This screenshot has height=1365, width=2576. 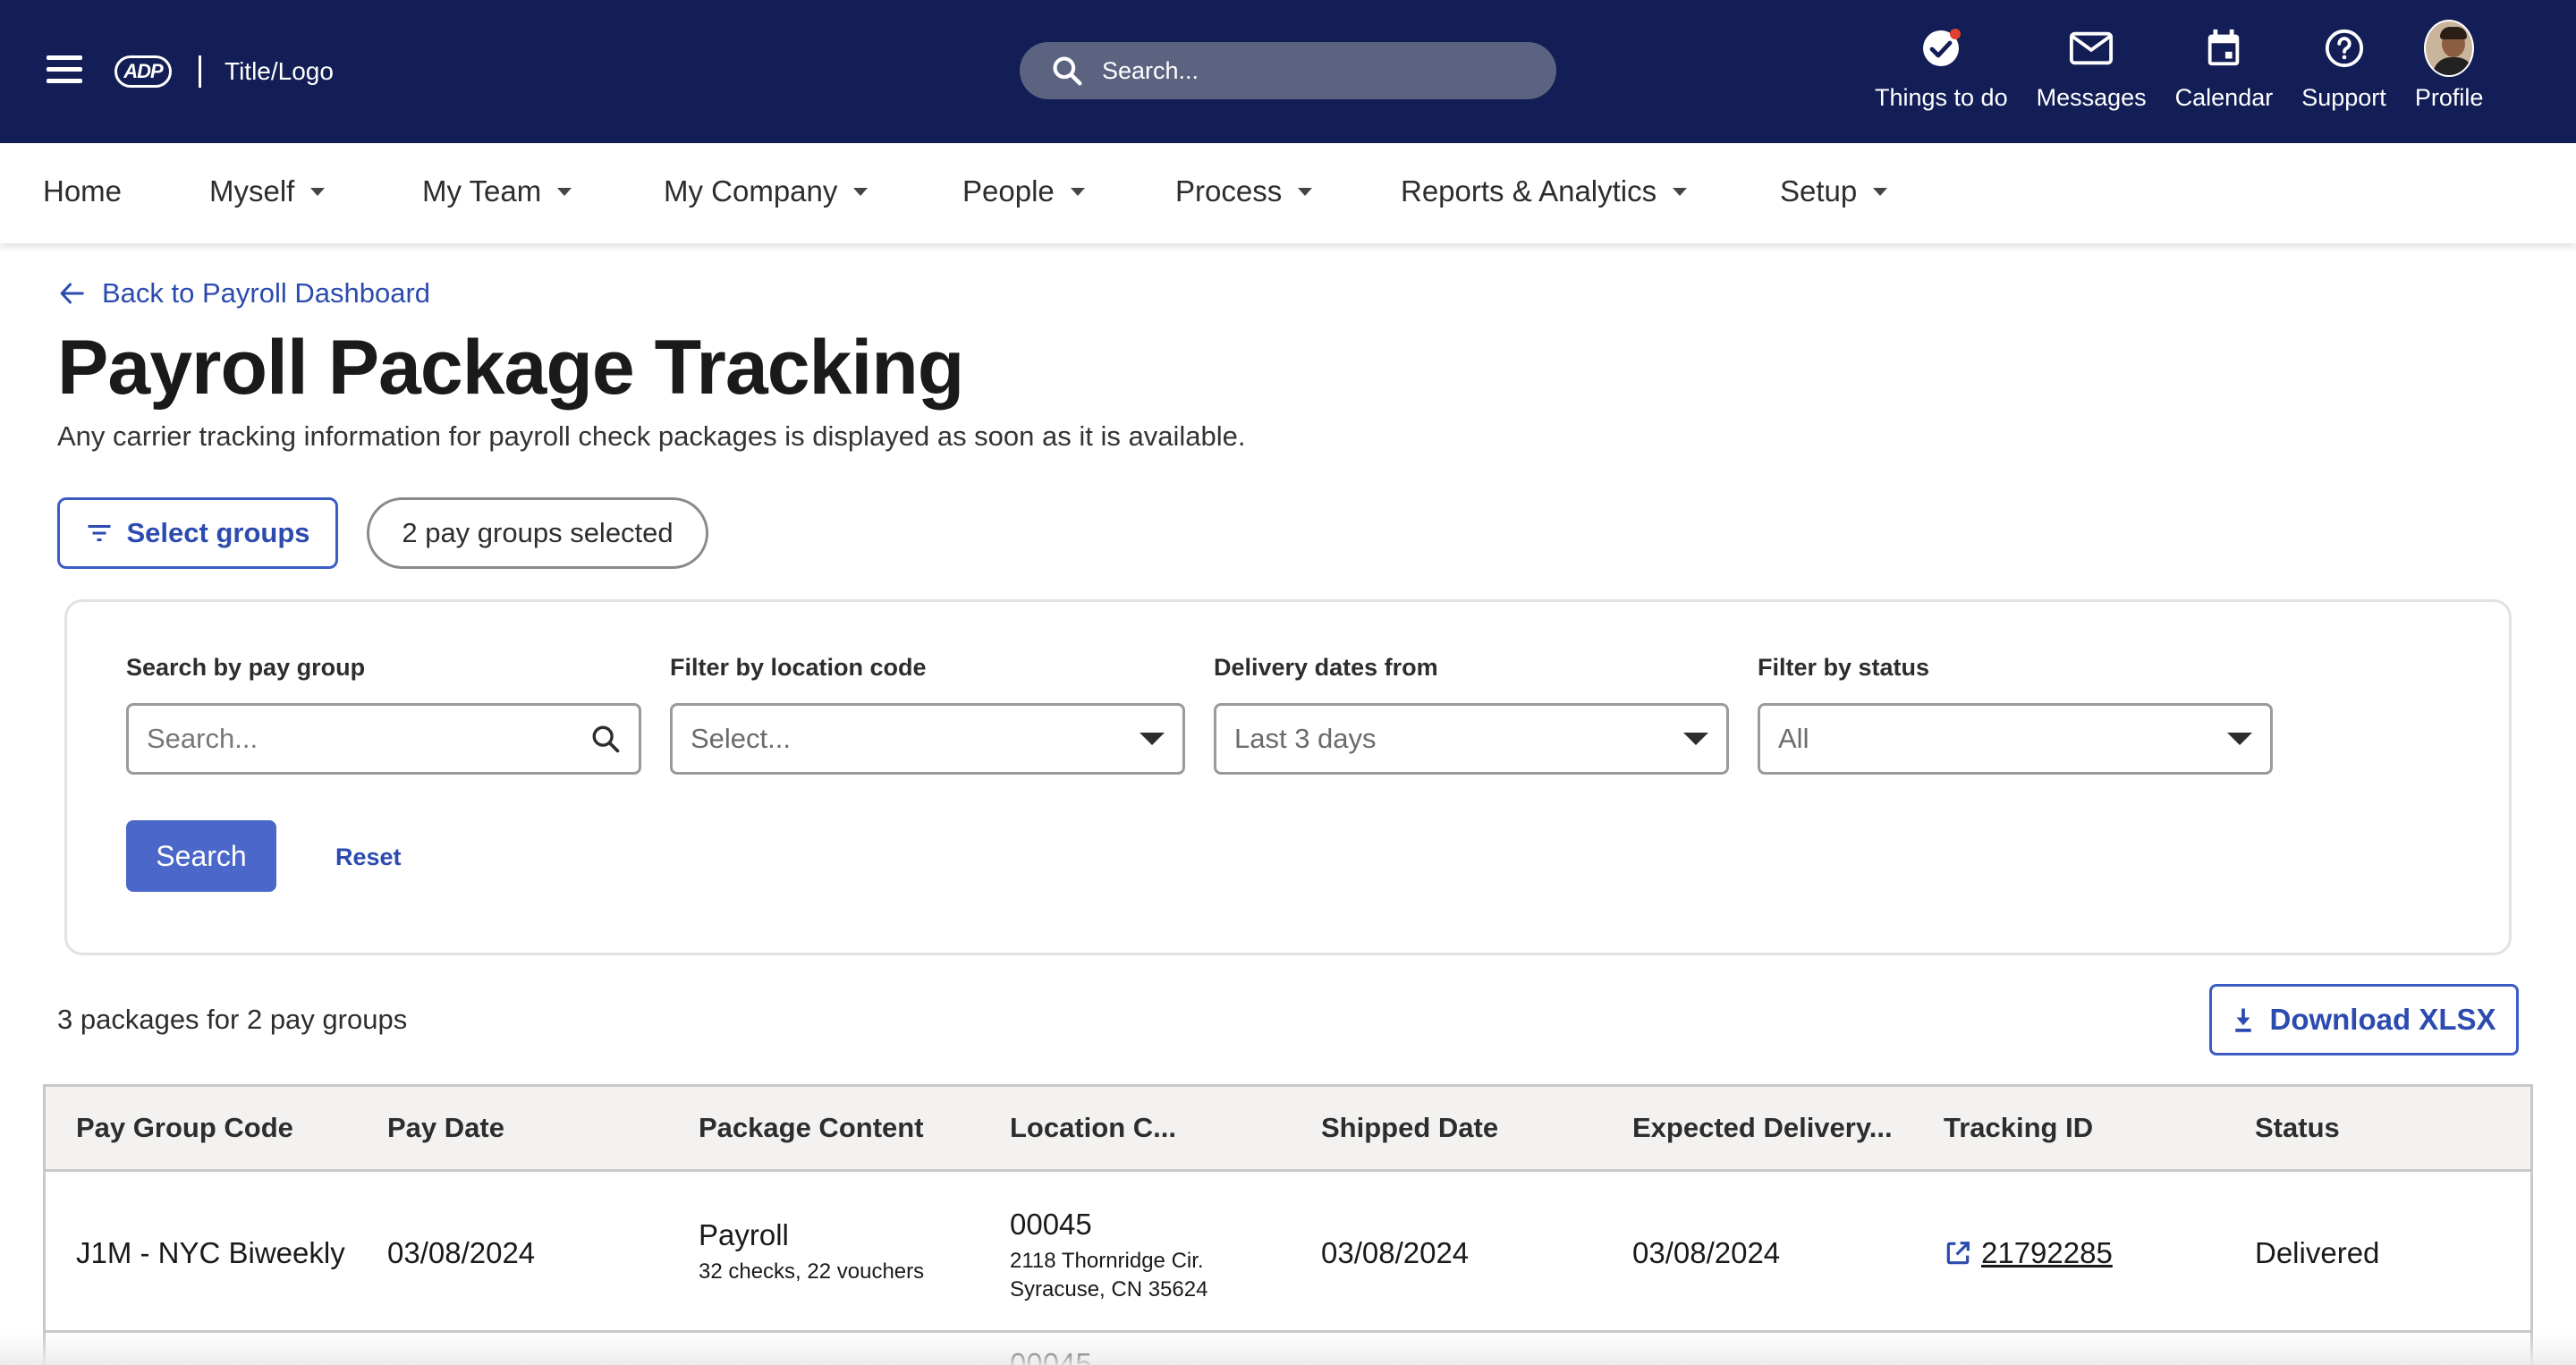 What do you see at coordinates (1958, 1253) in the screenshot?
I see `external-link-icon` at bounding box center [1958, 1253].